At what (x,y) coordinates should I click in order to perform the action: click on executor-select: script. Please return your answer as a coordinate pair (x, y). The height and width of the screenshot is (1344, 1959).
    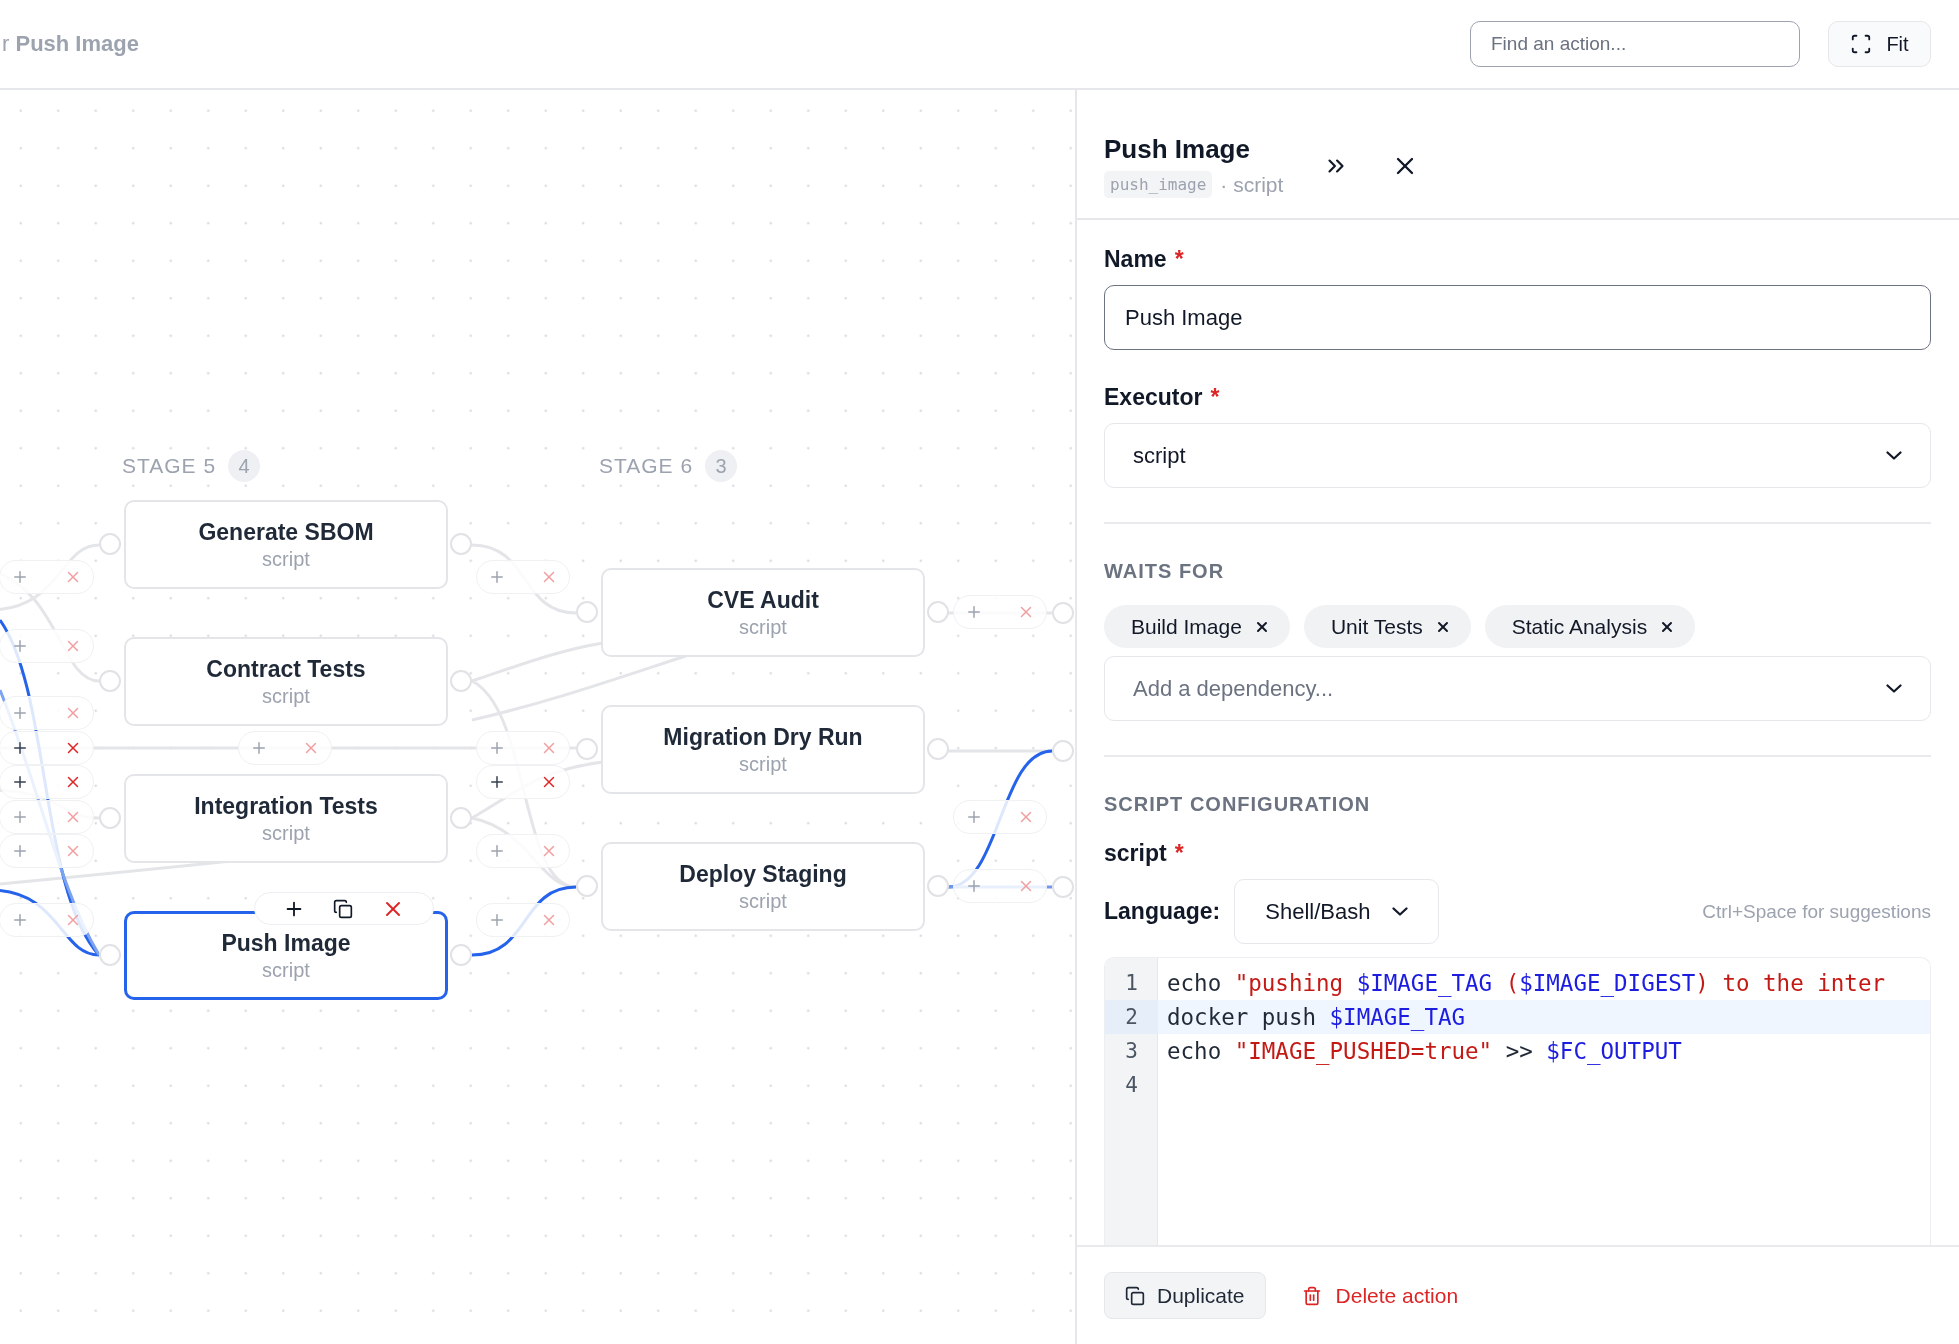
    Looking at the image, I should click on (1517, 455).